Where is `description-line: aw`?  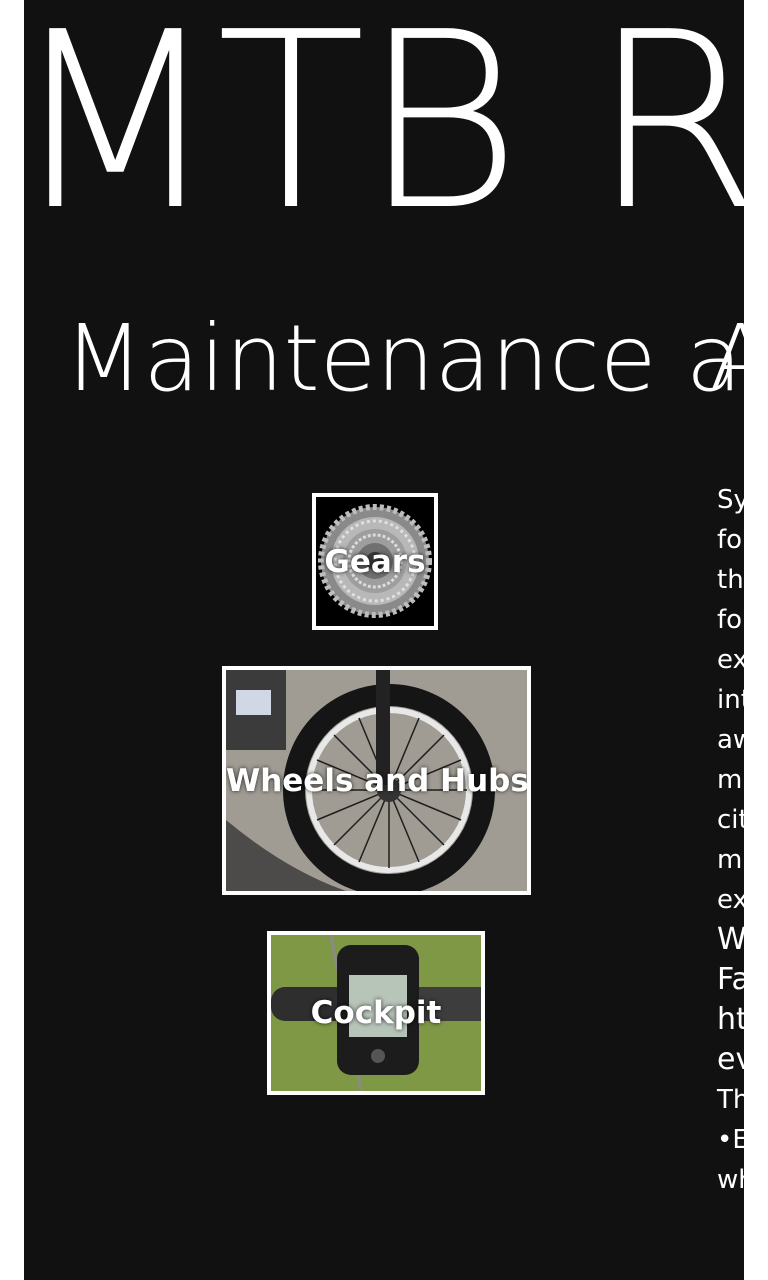
description-line: aw is located at coordinates (730, 740).